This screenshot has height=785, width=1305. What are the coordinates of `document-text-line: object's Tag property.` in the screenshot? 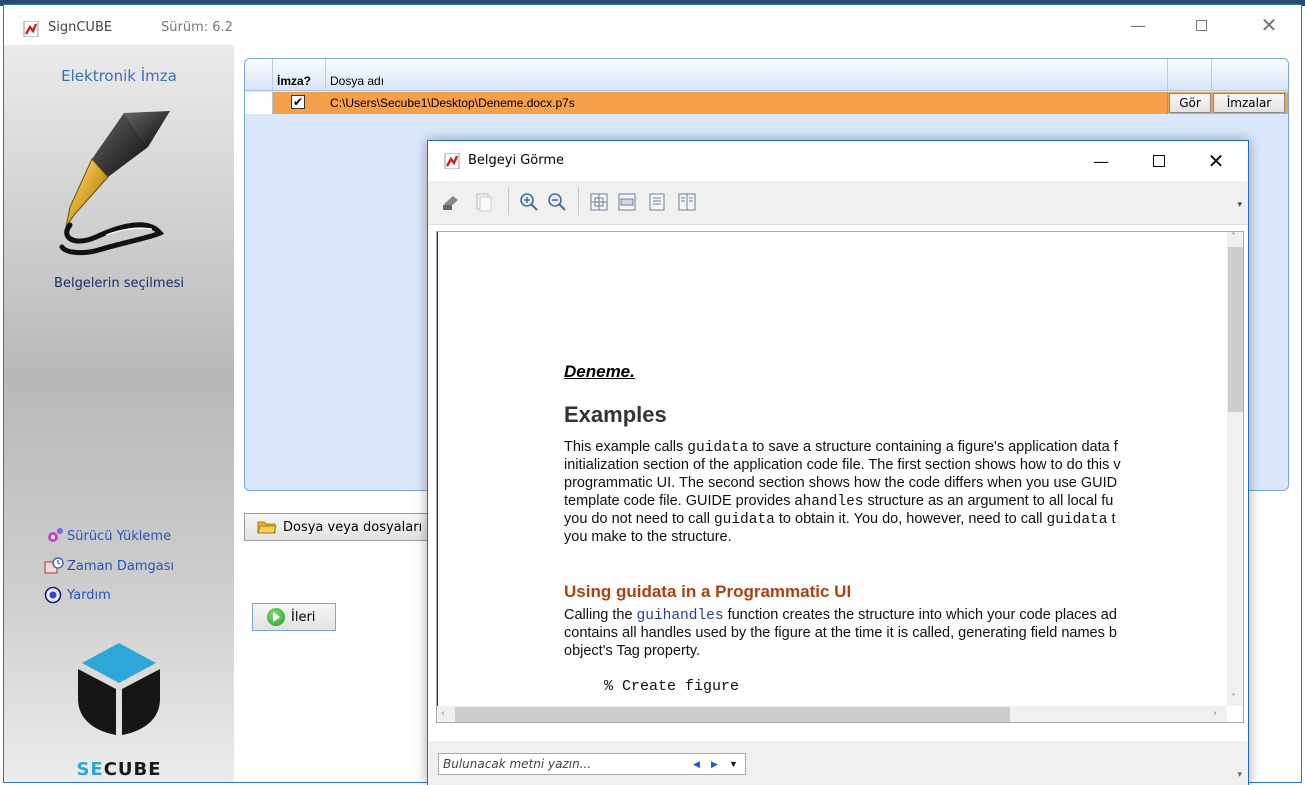 It's located at (632, 651).